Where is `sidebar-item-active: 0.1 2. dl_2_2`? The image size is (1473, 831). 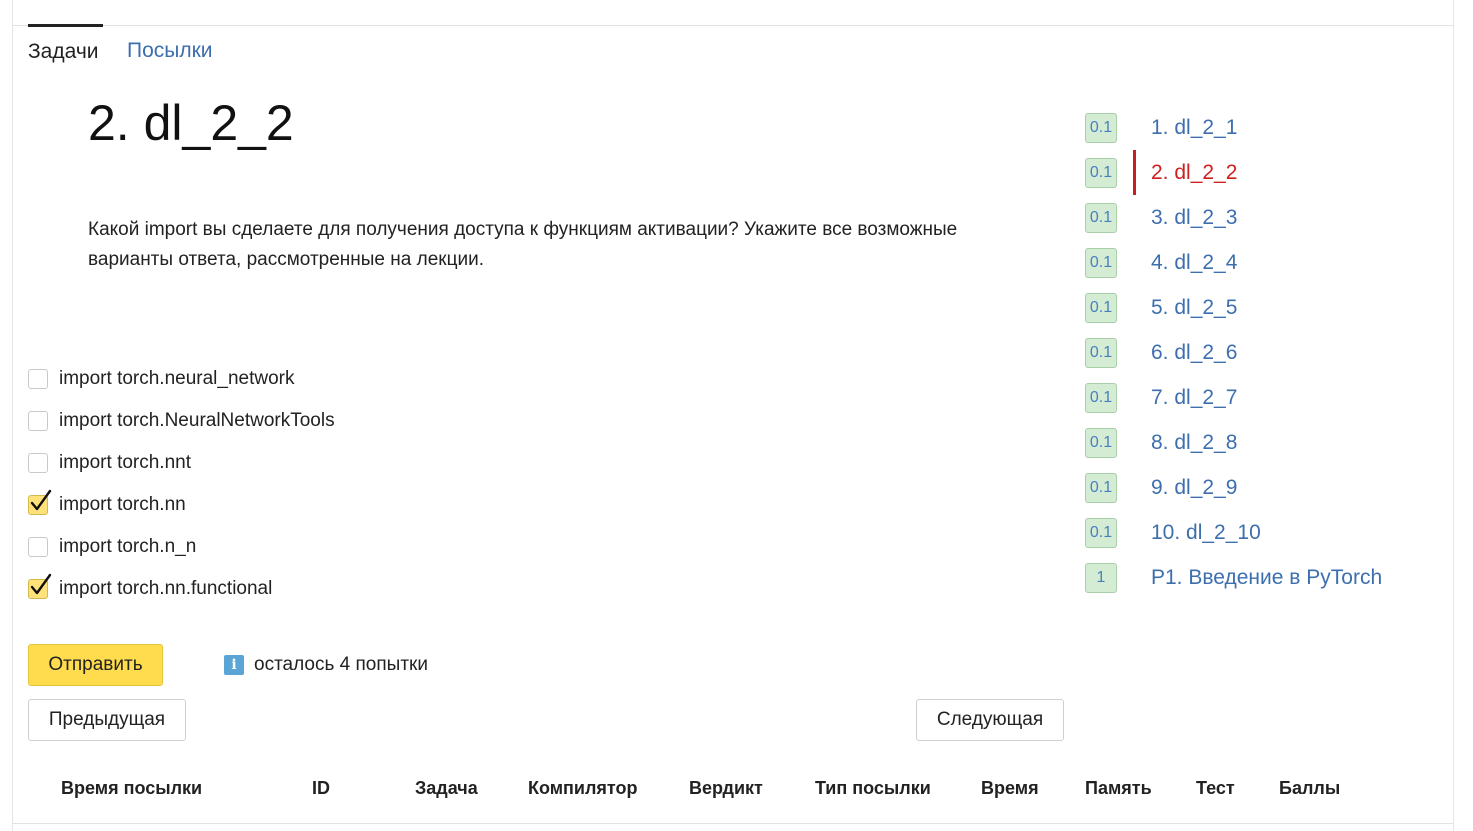 sidebar-item-active: 0.1 2. dl_2_2 is located at coordinates (1161, 172).